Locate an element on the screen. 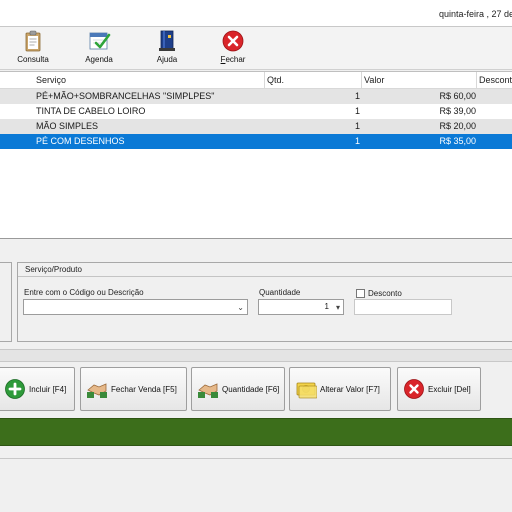 The width and height of the screenshot is (512, 512). toolbar: Consulta Agenda Ajuda Fechar is located at coordinates (256, 48).